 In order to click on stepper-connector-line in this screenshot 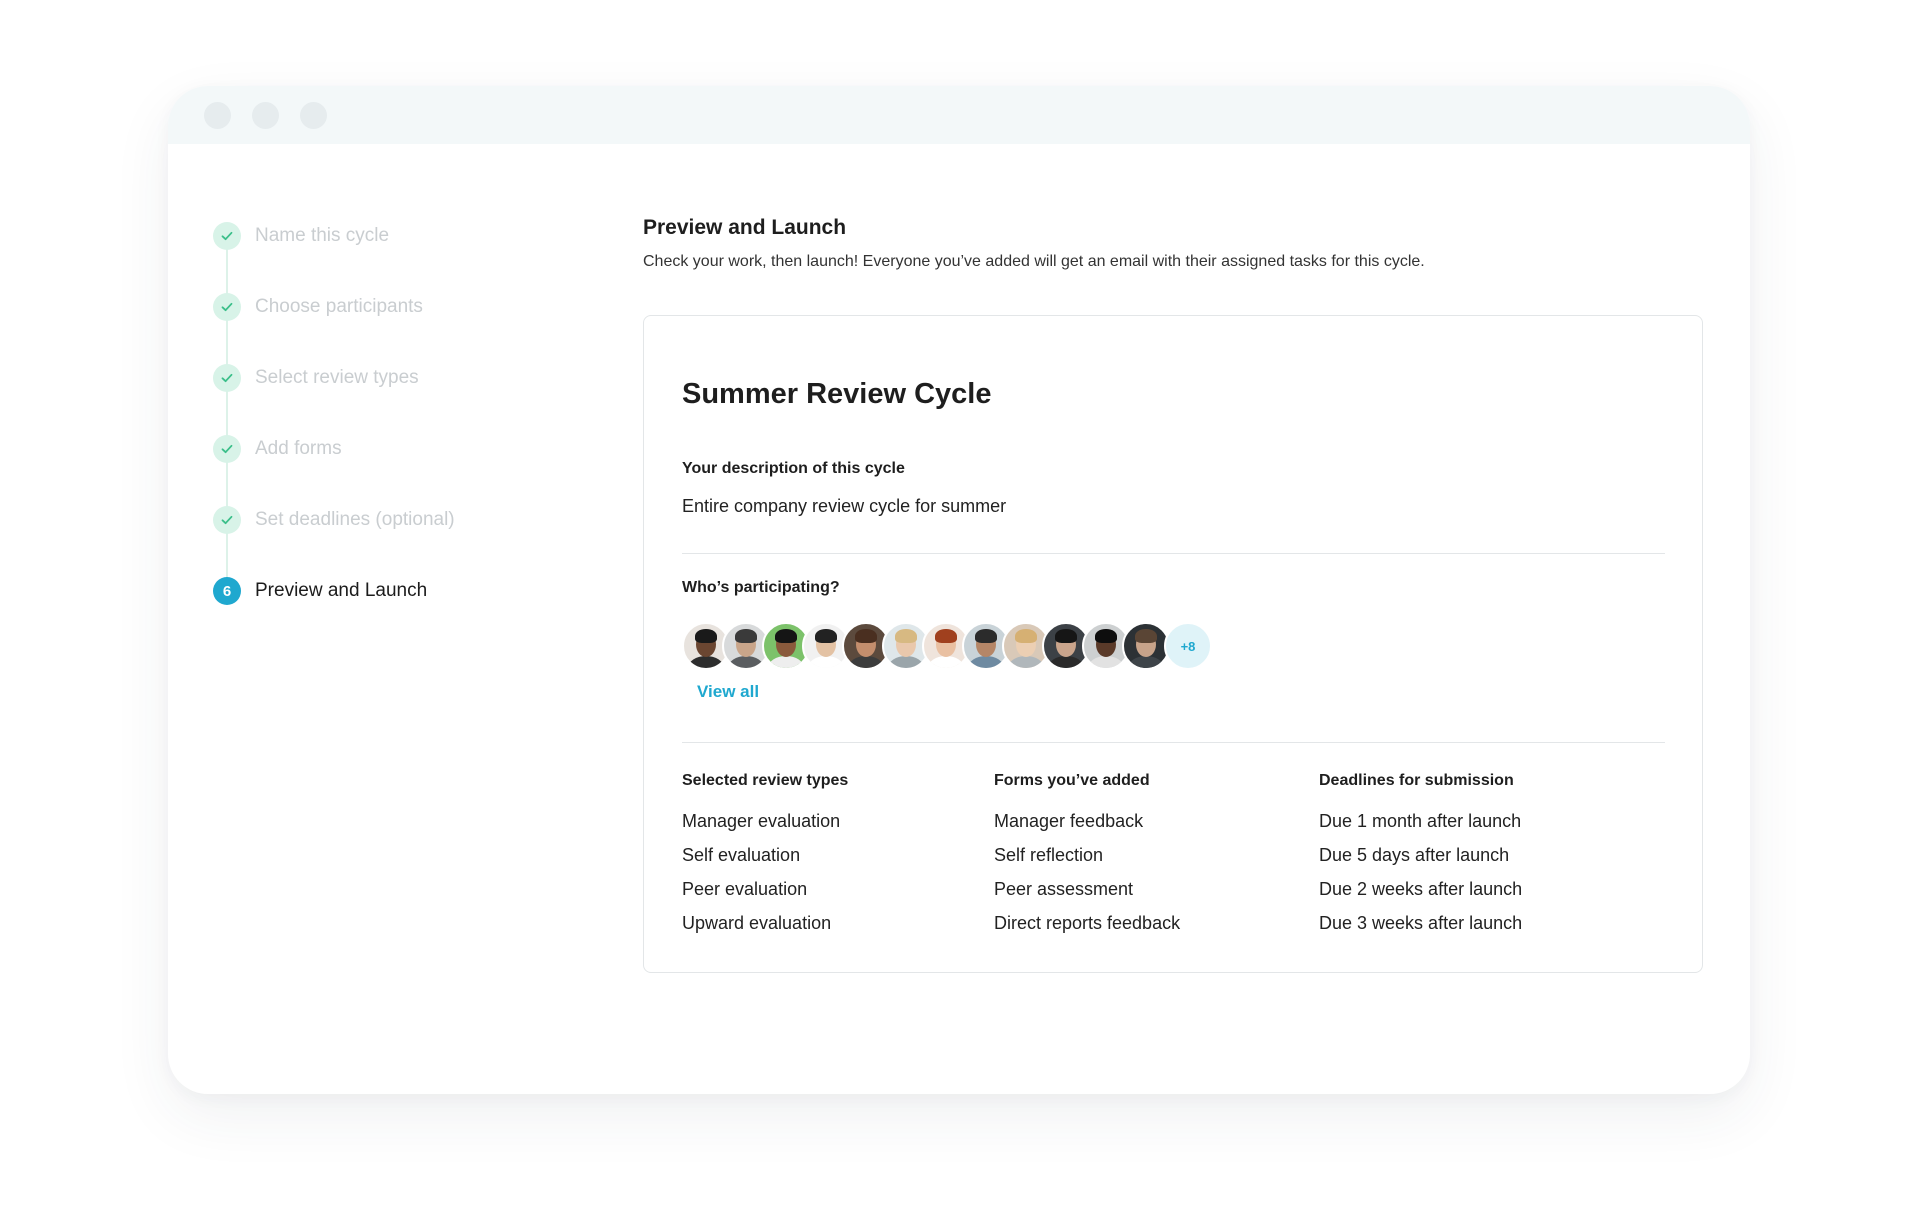, I will do `click(227, 413)`.